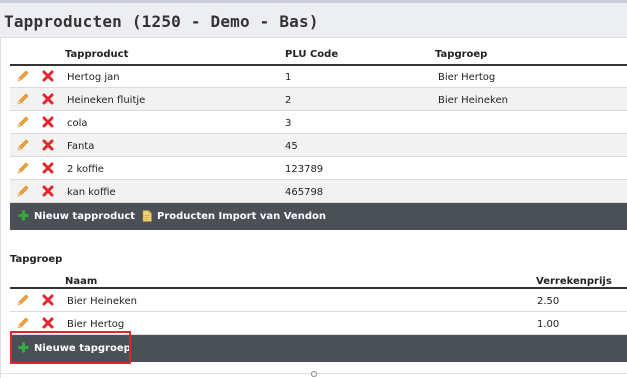  I want to click on import-vendon-button: Producten Import van Vendon, so click(233, 216).